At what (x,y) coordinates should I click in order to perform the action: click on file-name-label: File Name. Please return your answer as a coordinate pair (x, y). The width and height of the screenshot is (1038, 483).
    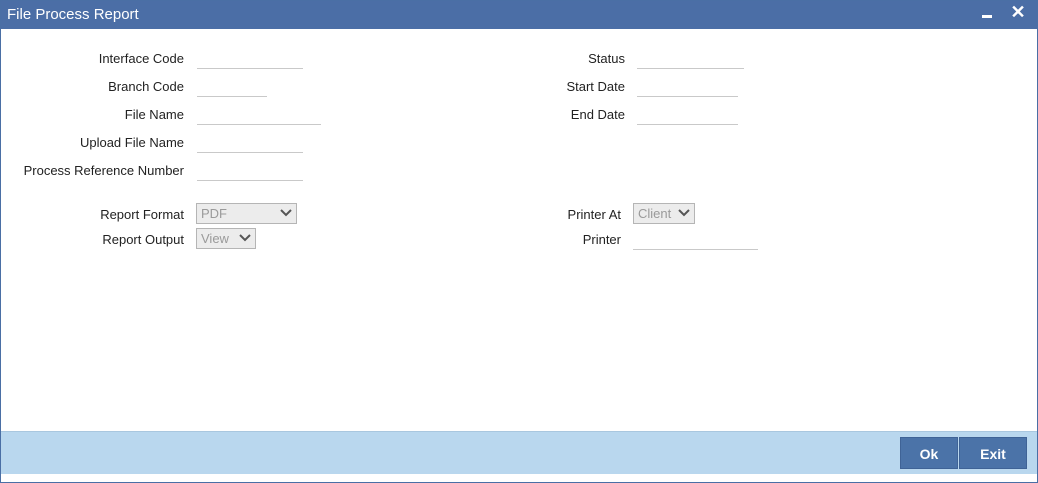
    Looking at the image, I should click on (154, 114).